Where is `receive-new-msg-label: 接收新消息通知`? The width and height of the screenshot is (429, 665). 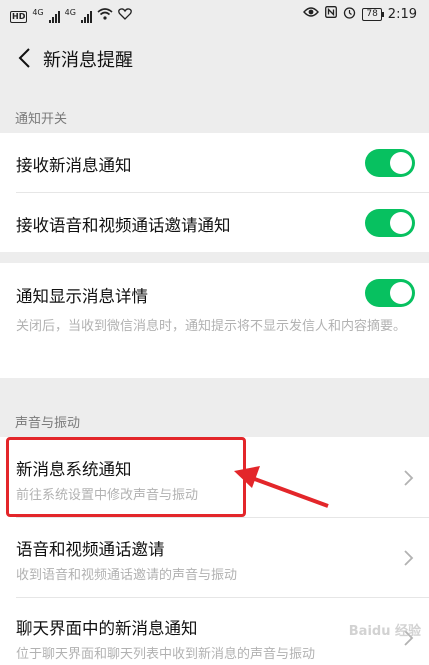 receive-new-msg-label: 接收新消息通知 is located at coordinates (74, 165).